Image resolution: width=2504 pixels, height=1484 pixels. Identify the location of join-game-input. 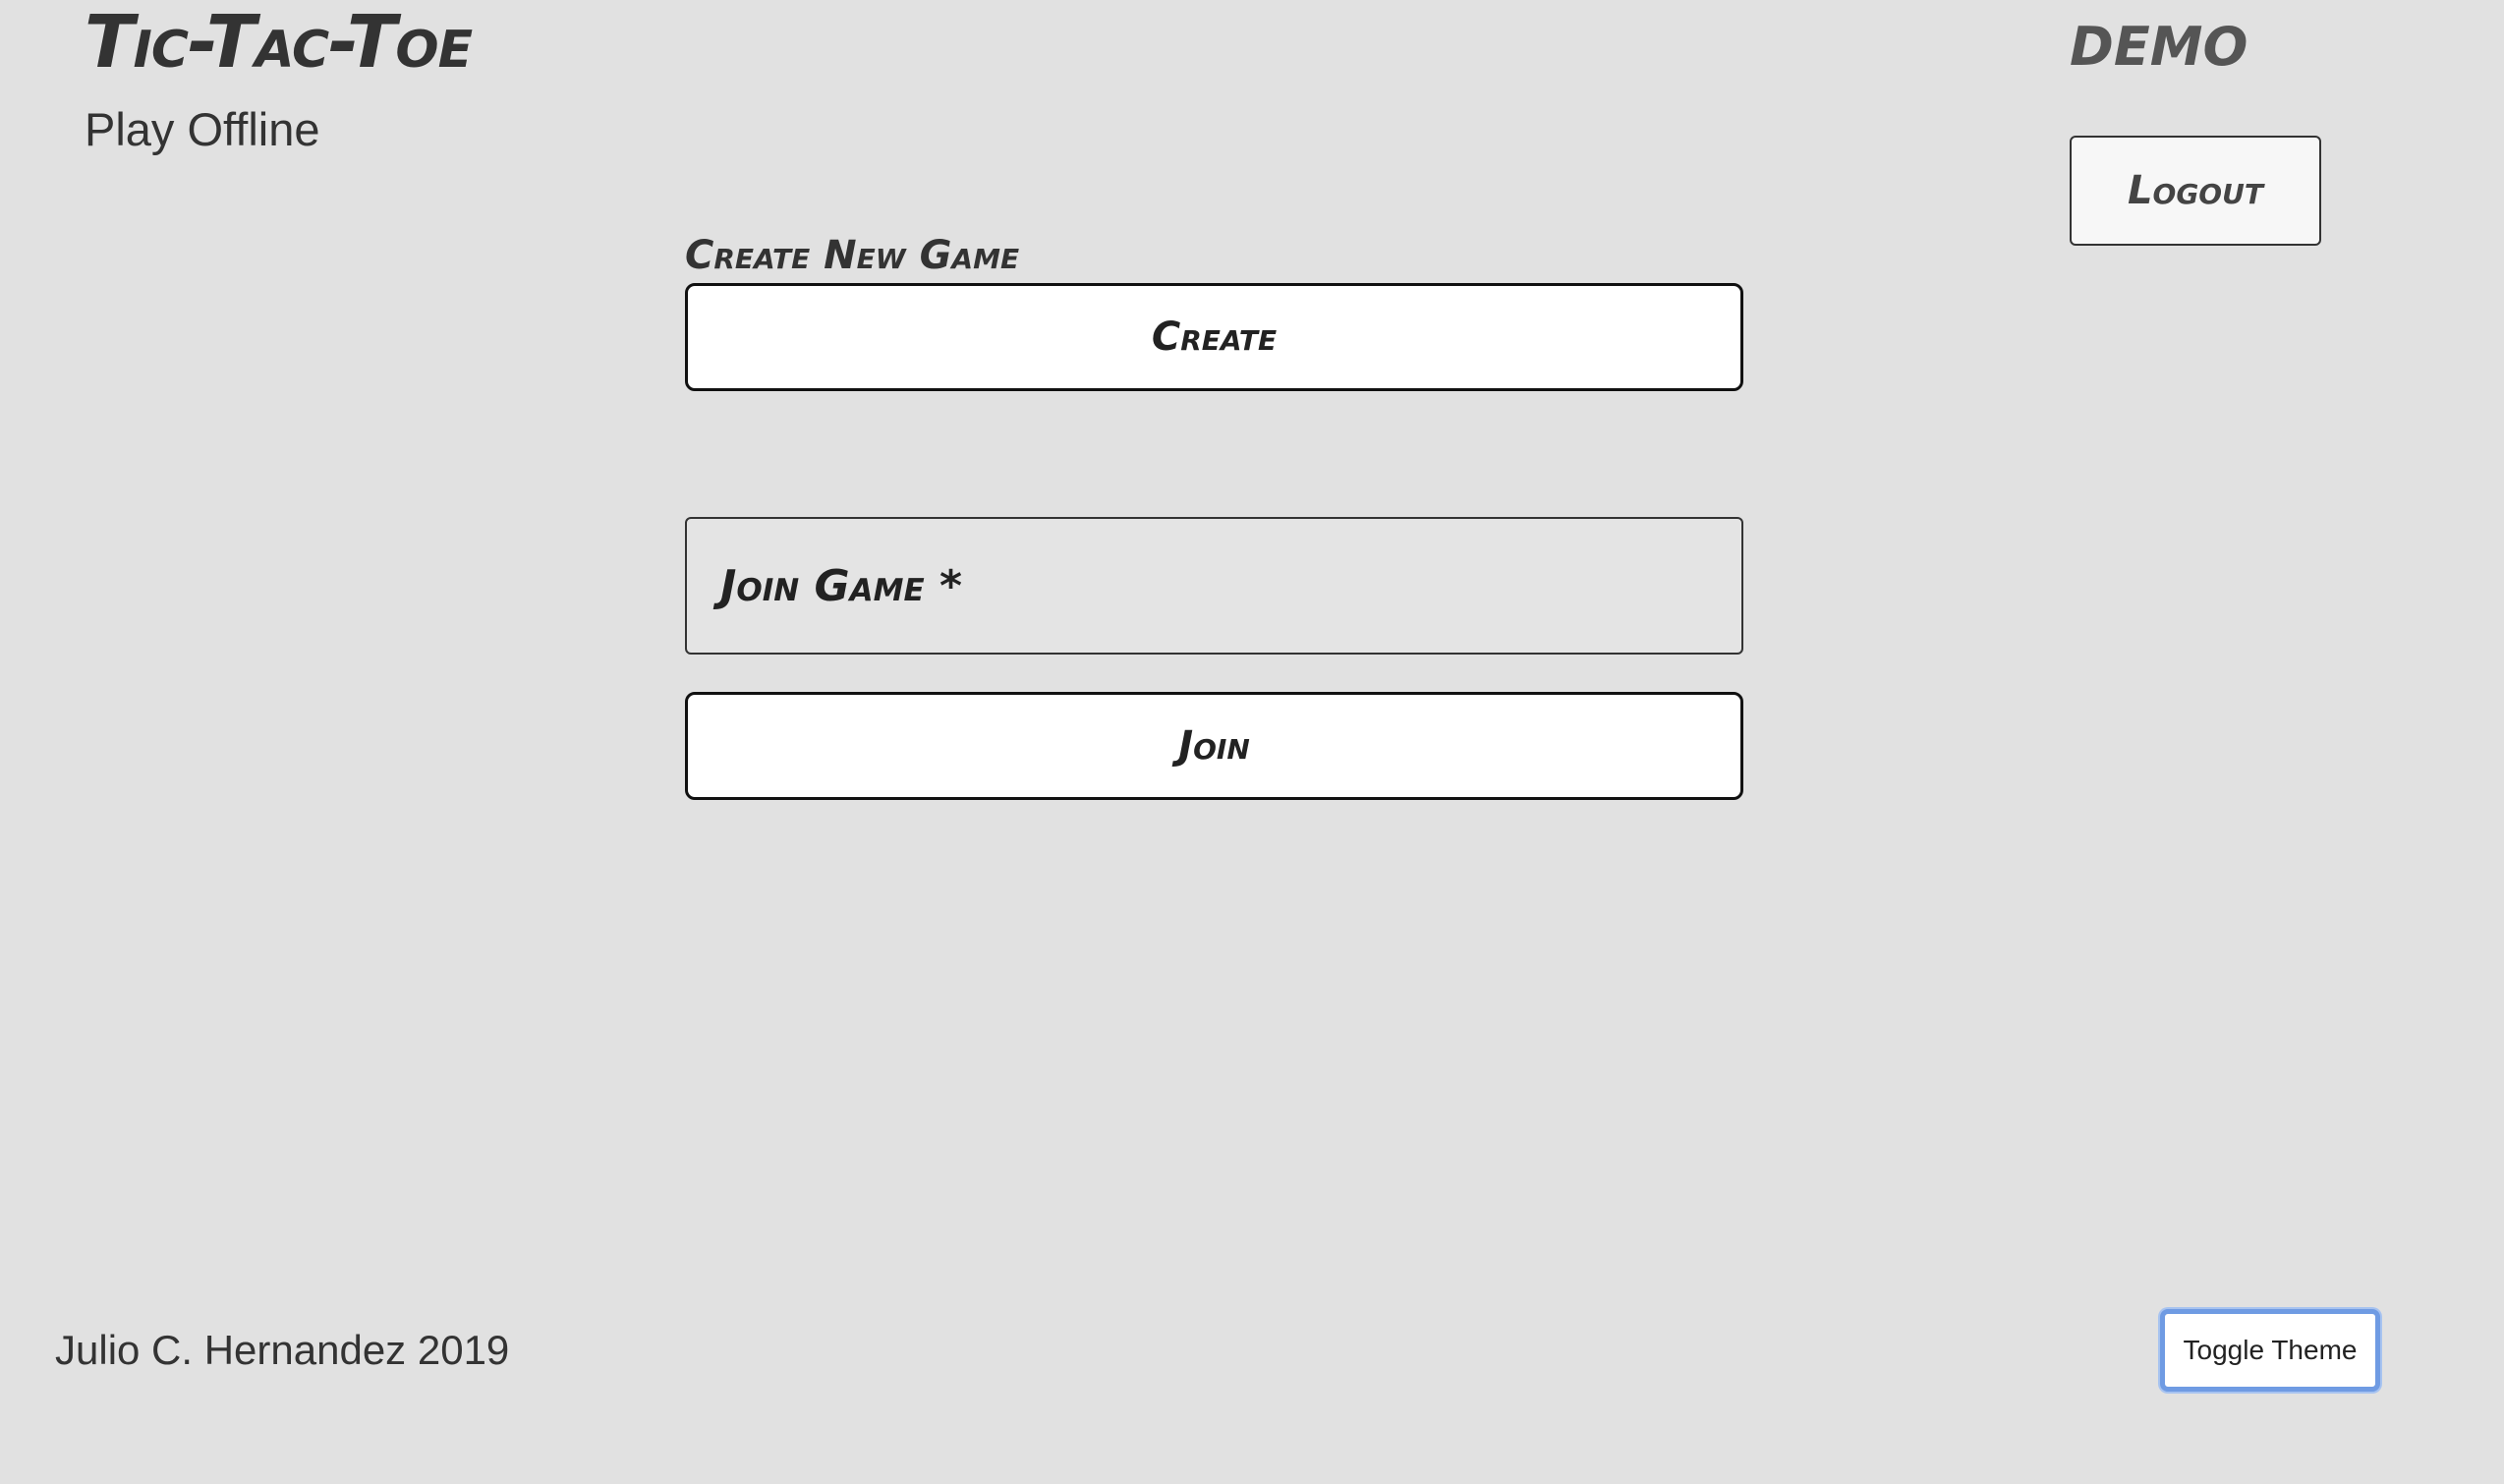
(1214, 586).